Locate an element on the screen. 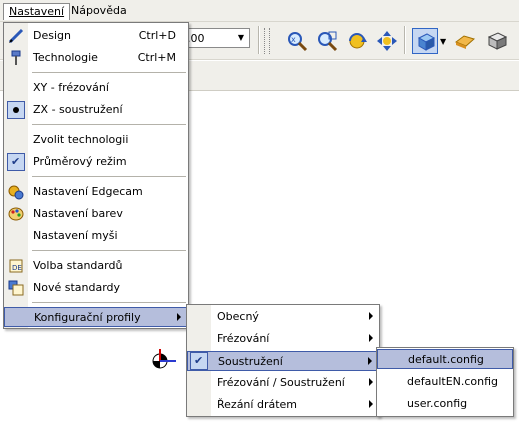  menu-item-milling-turning: Frézování / Soustružení is located at coordinates (283, 383).